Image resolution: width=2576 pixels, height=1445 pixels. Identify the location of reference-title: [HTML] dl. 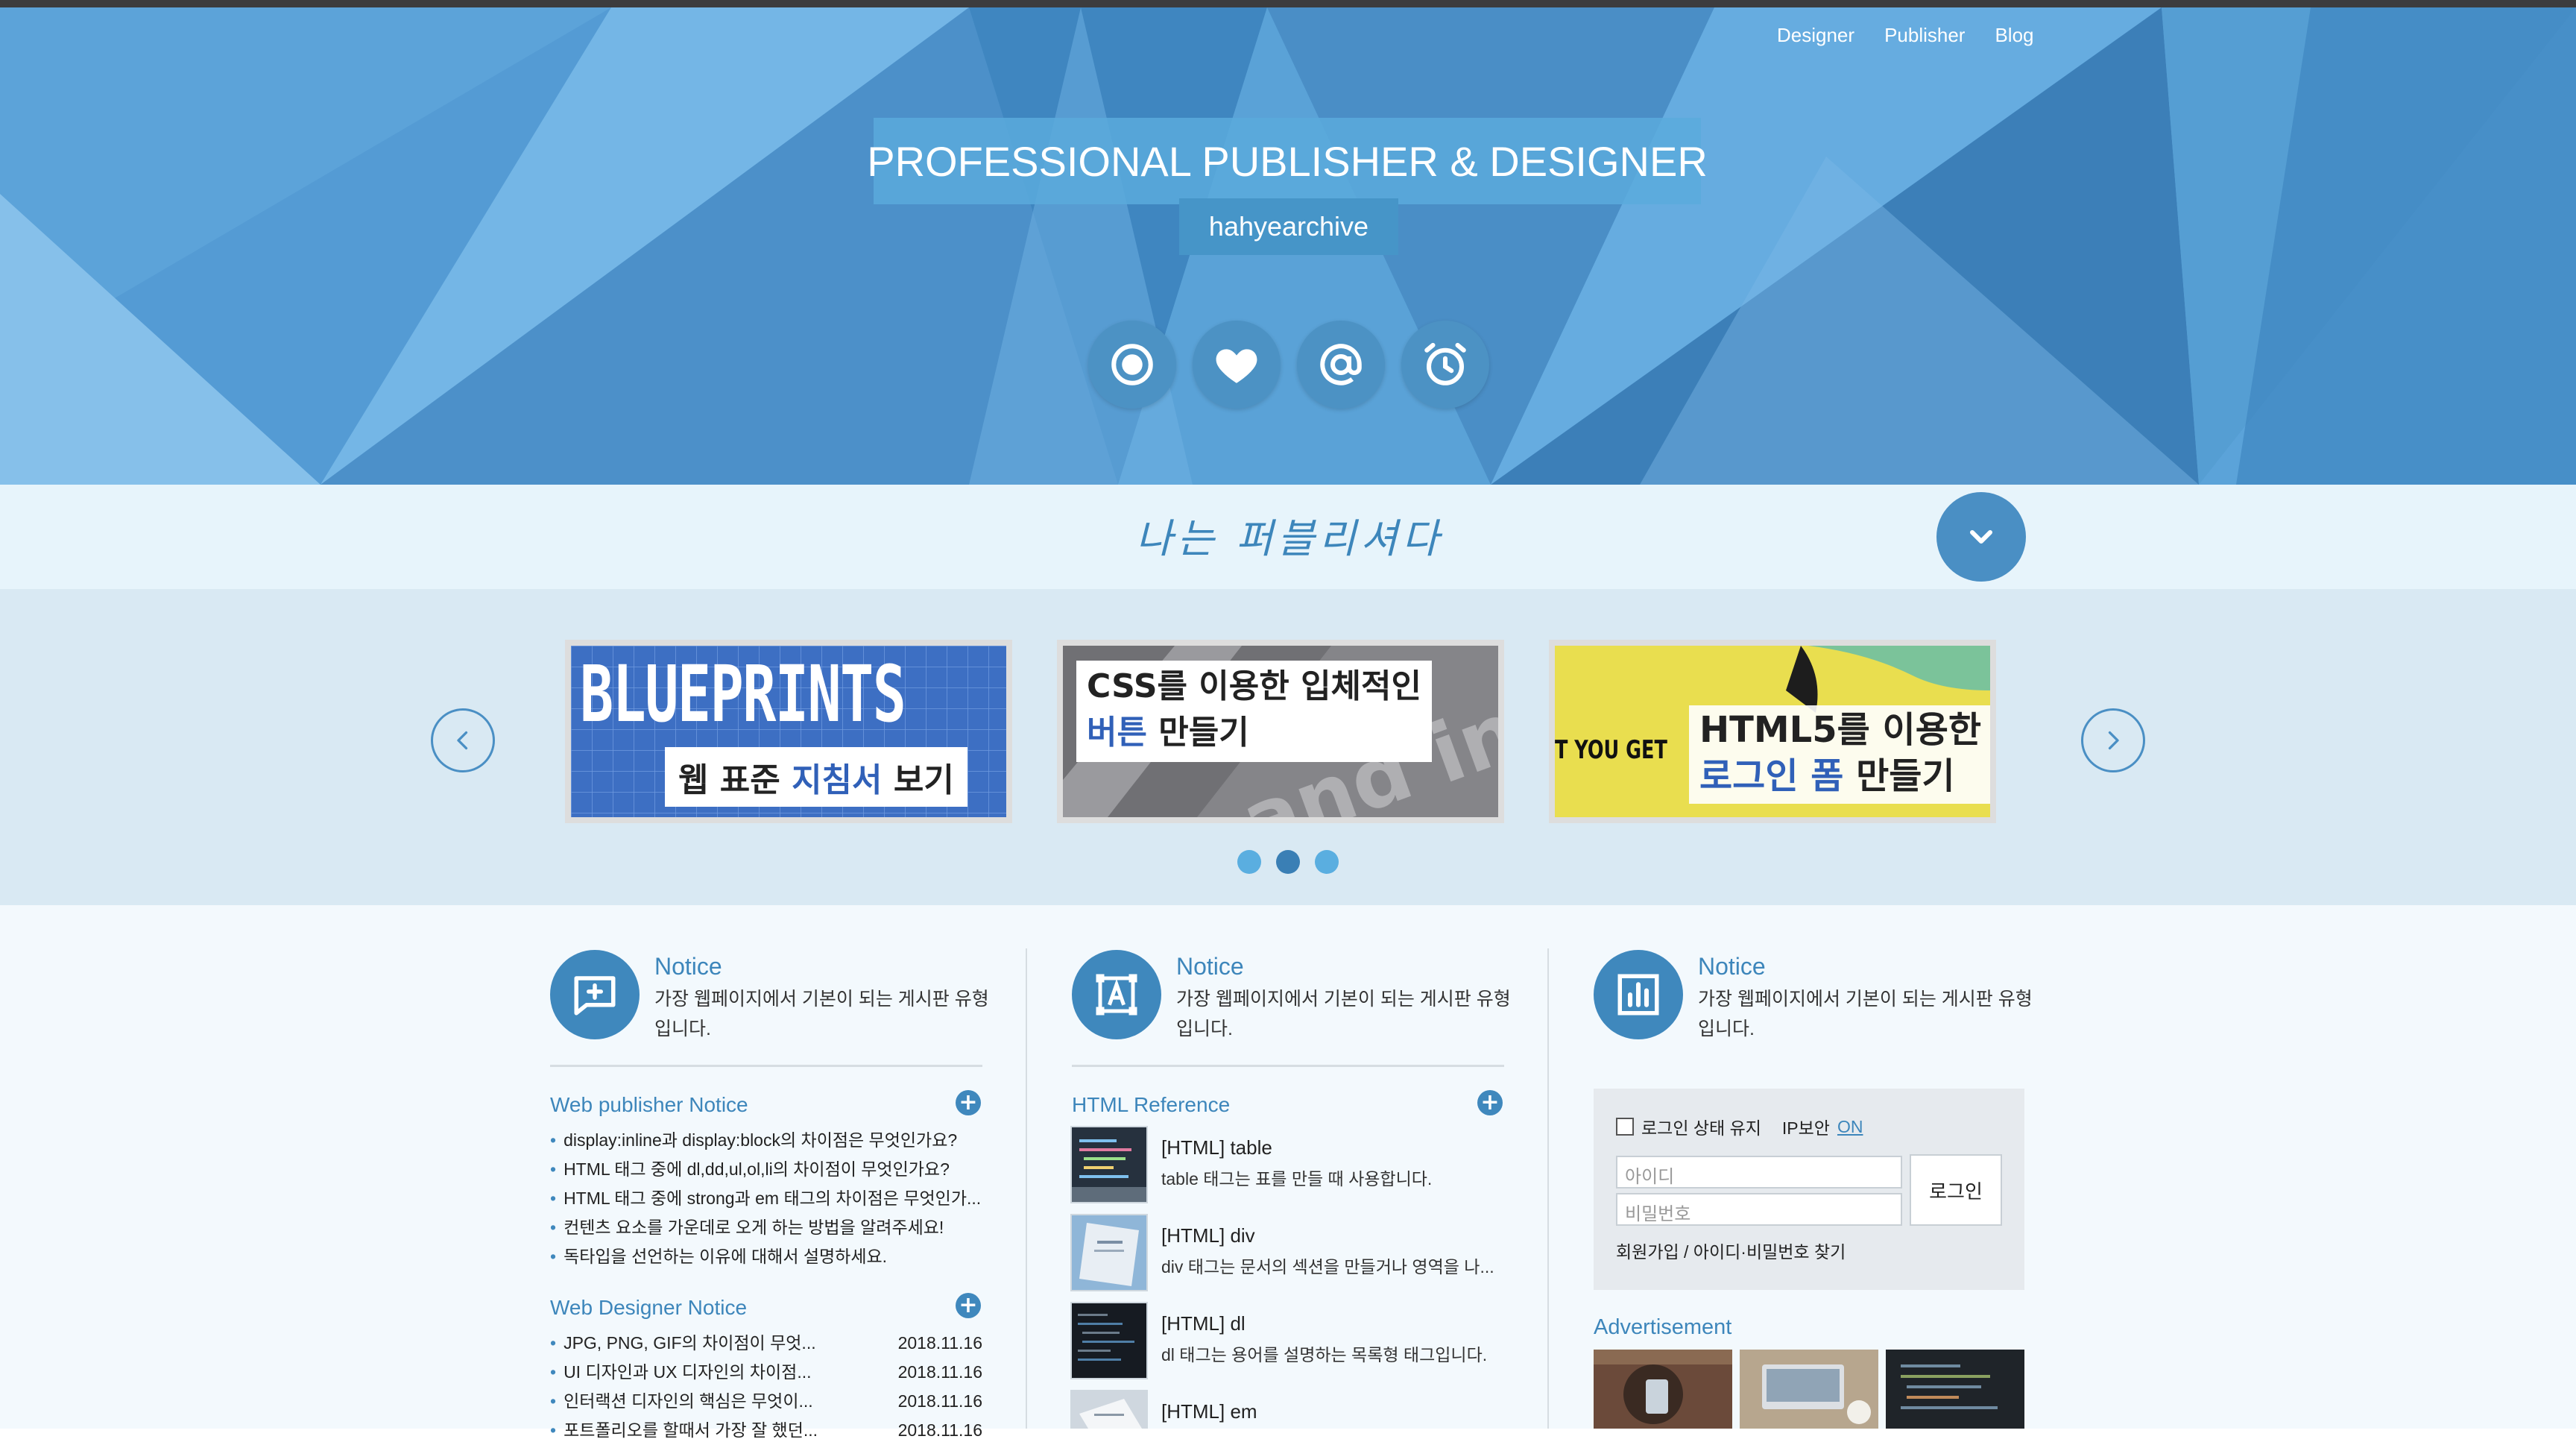
(1203, 1323).